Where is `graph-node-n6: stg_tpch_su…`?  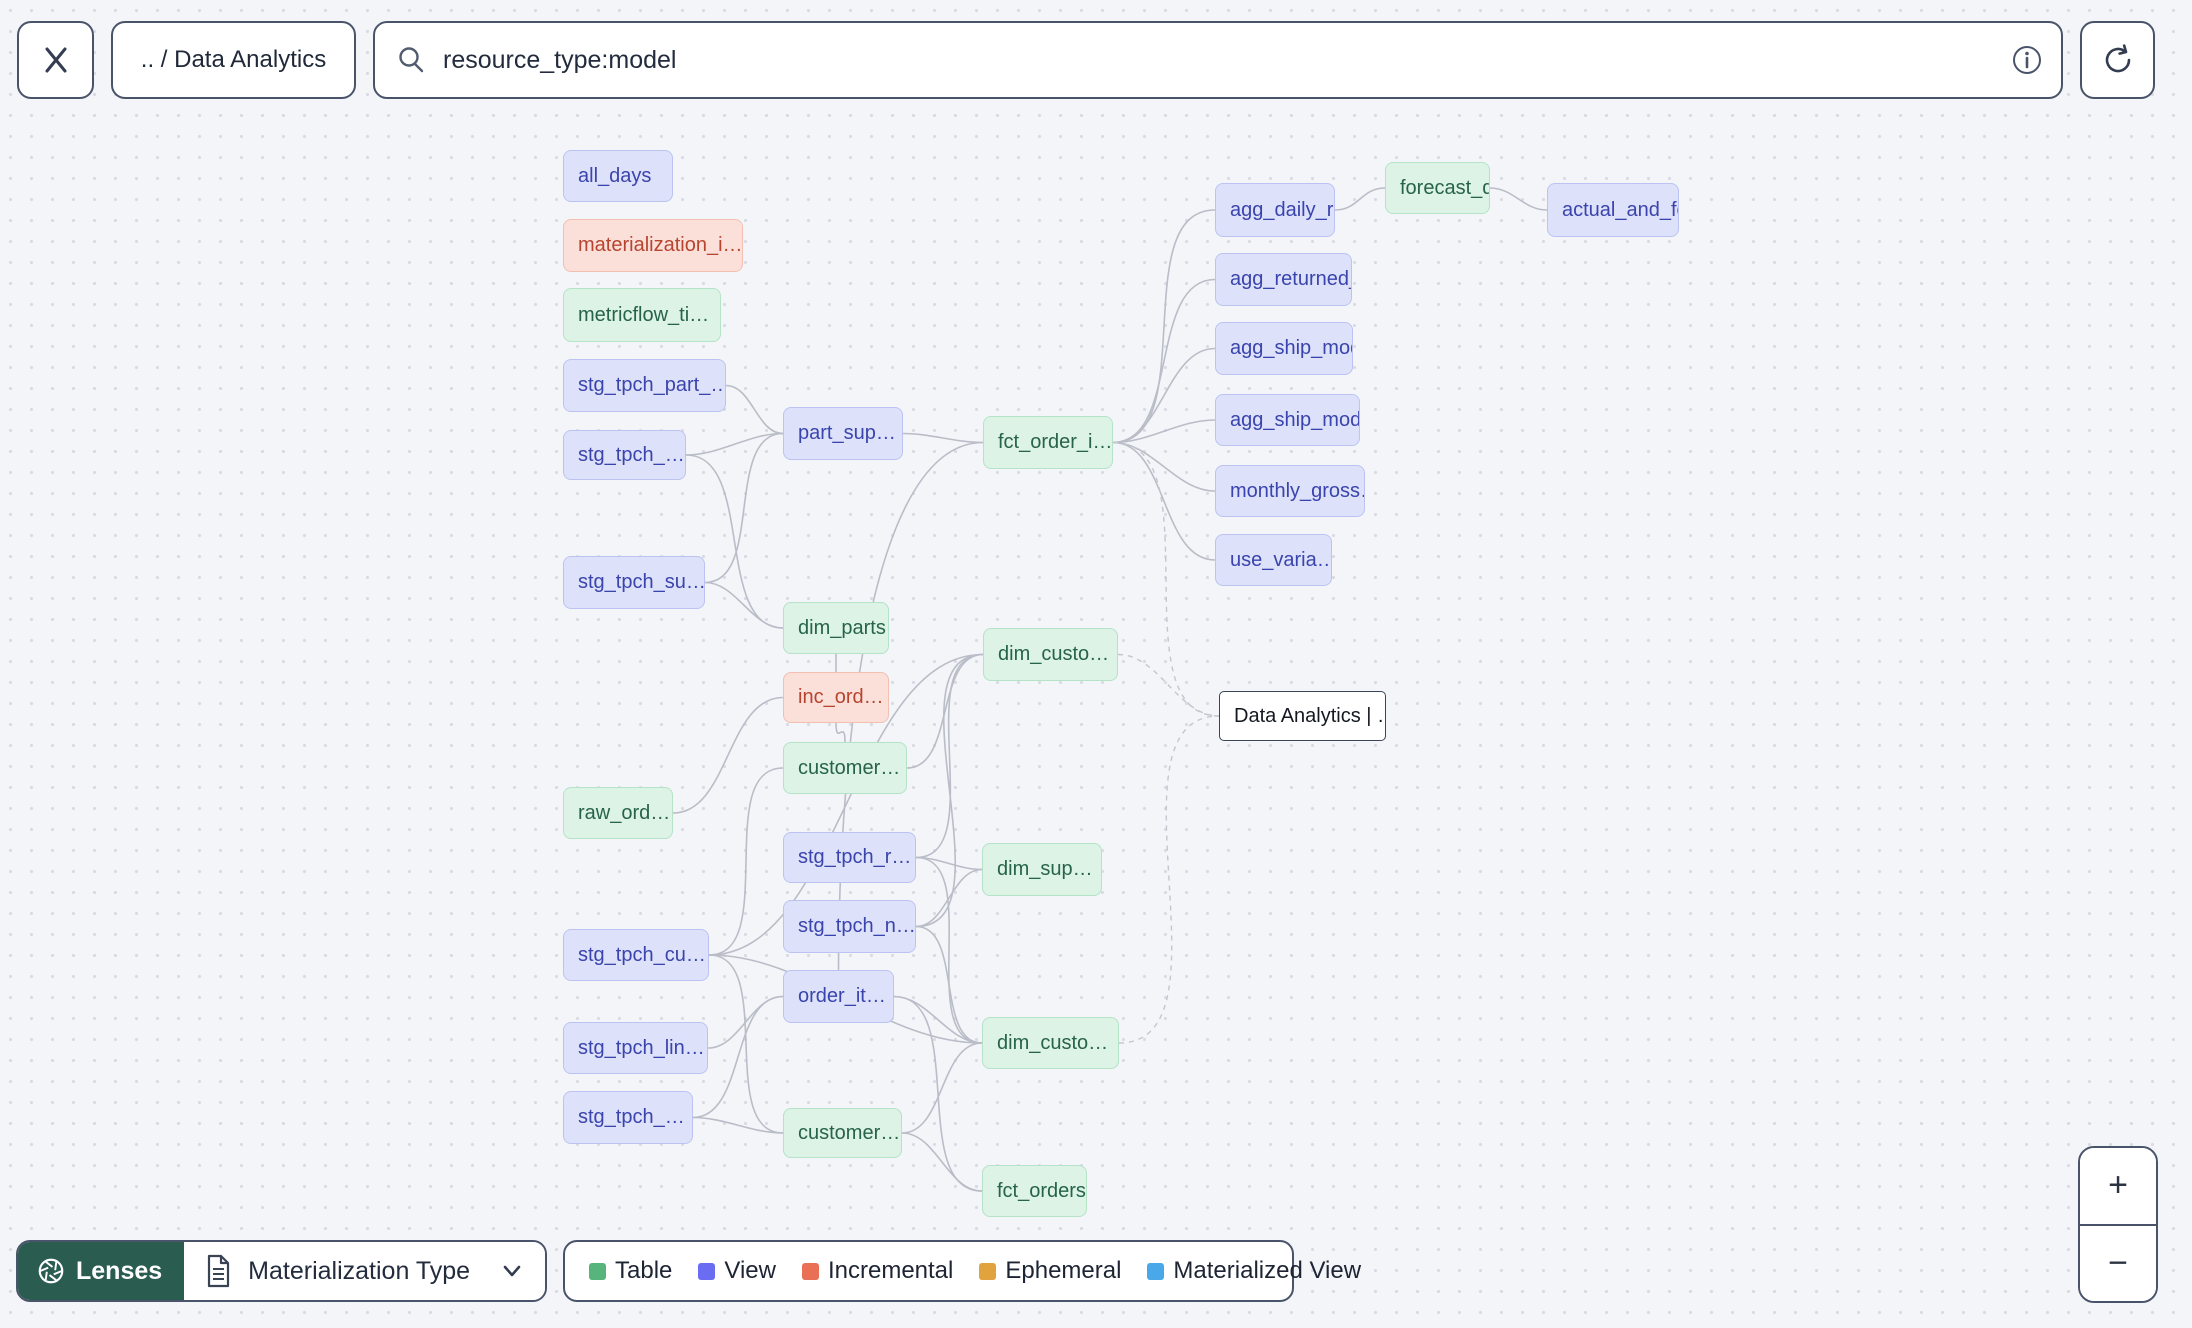
graph-node-n6: stg_tpch_su… is located at coordinates (634, 582).